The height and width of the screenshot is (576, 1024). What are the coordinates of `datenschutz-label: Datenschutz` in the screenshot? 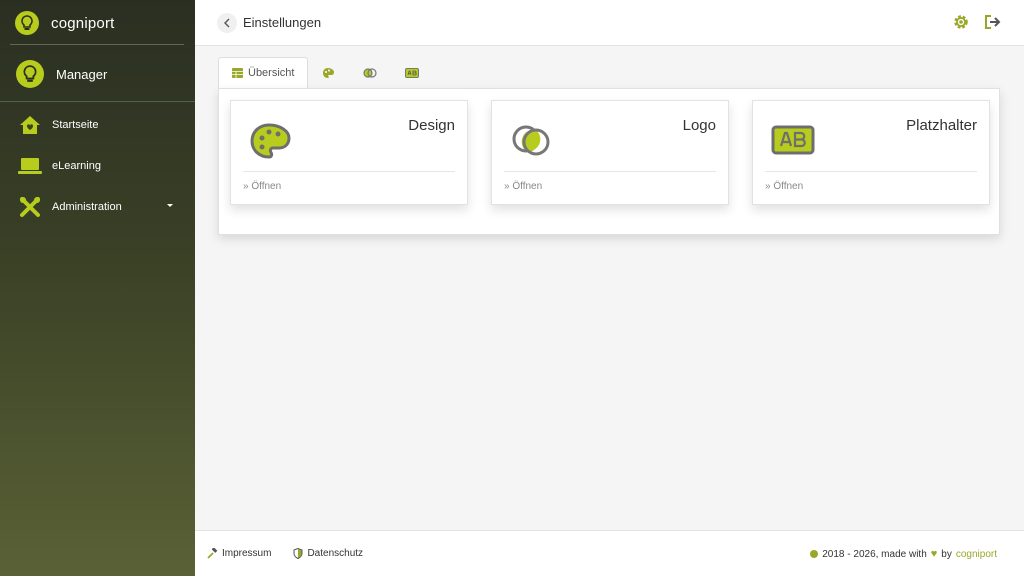 It's located at (335, 553).